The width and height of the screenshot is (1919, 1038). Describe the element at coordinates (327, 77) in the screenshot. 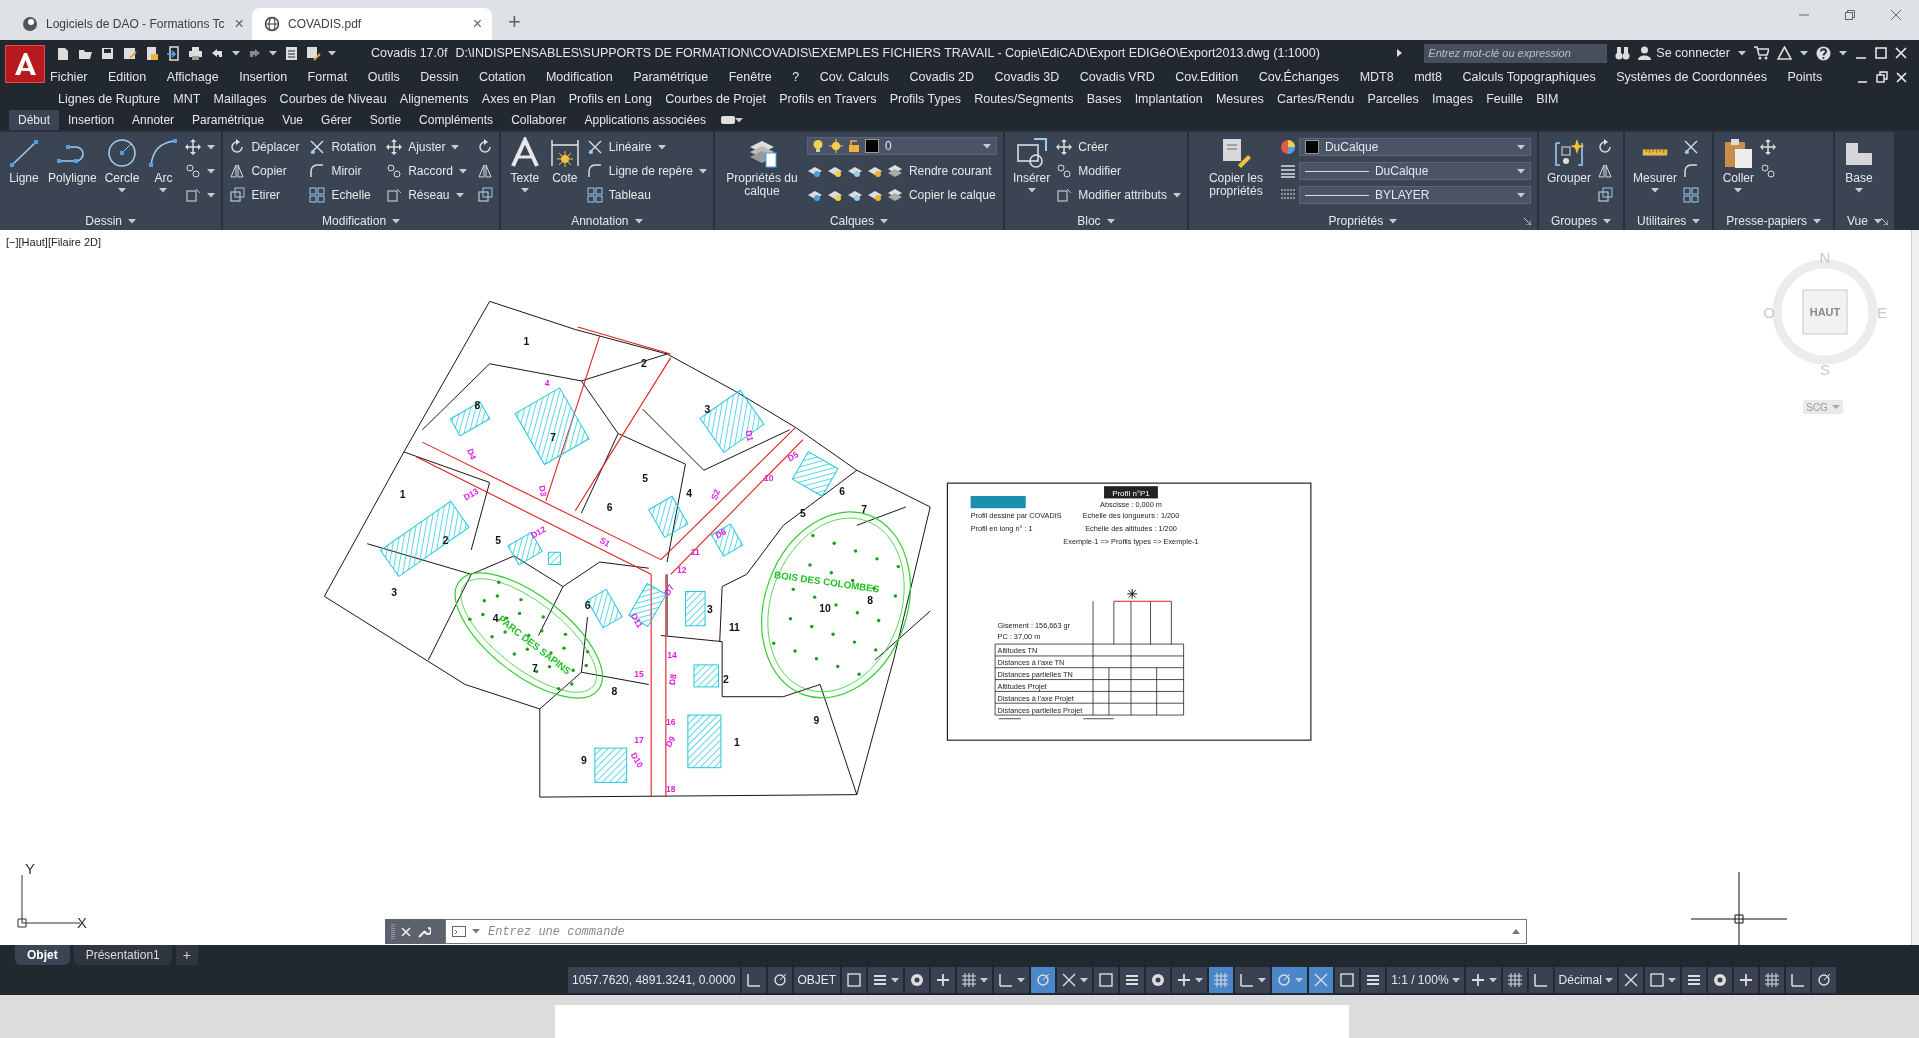

I see `menu-item: Format` at that location.